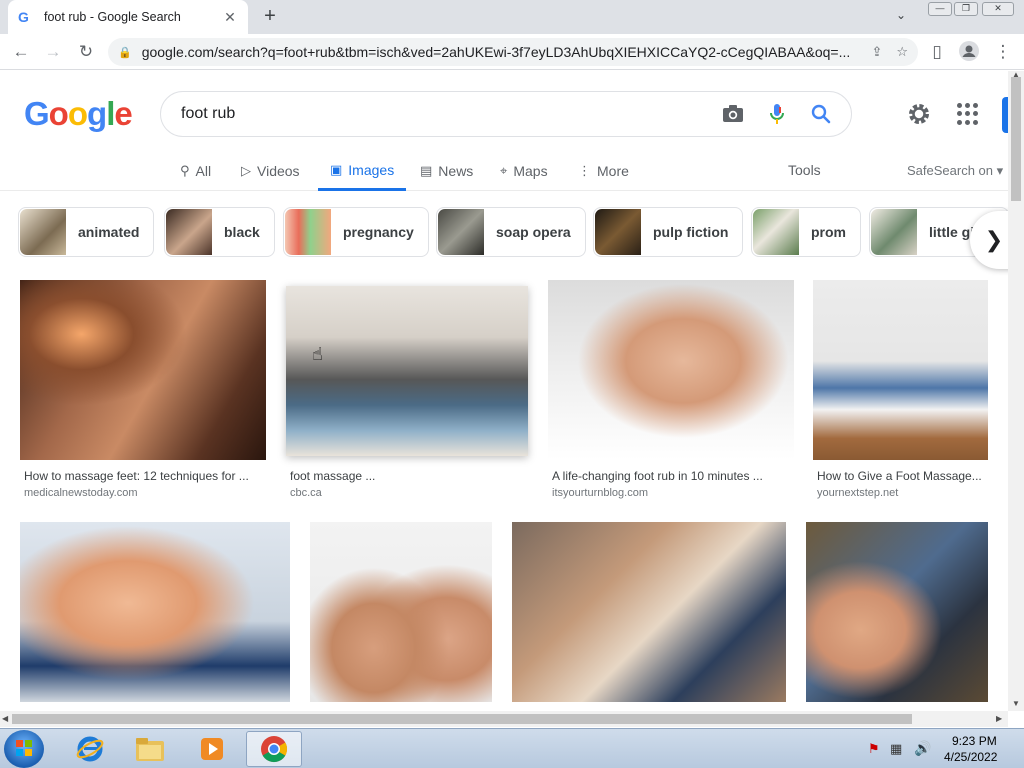 The height and width of the screenshot is (768, 1024). I want to click on chip-pulp-fiction: pulp fiction, so click(668, 232).